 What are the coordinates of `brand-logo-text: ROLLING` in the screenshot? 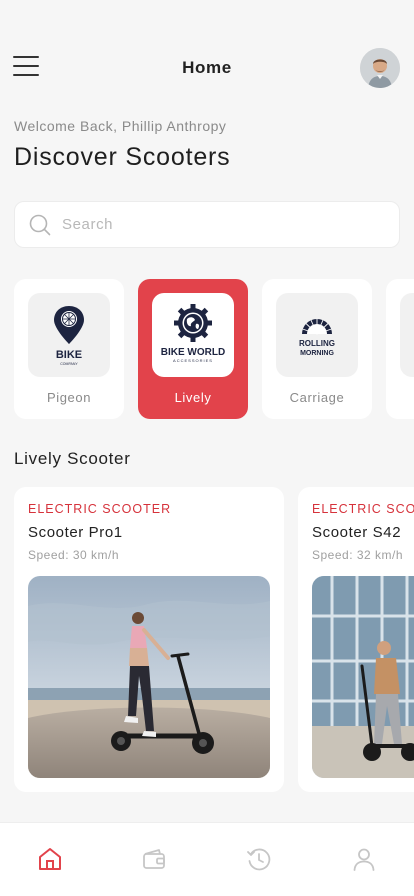 It's located at (317, 343).